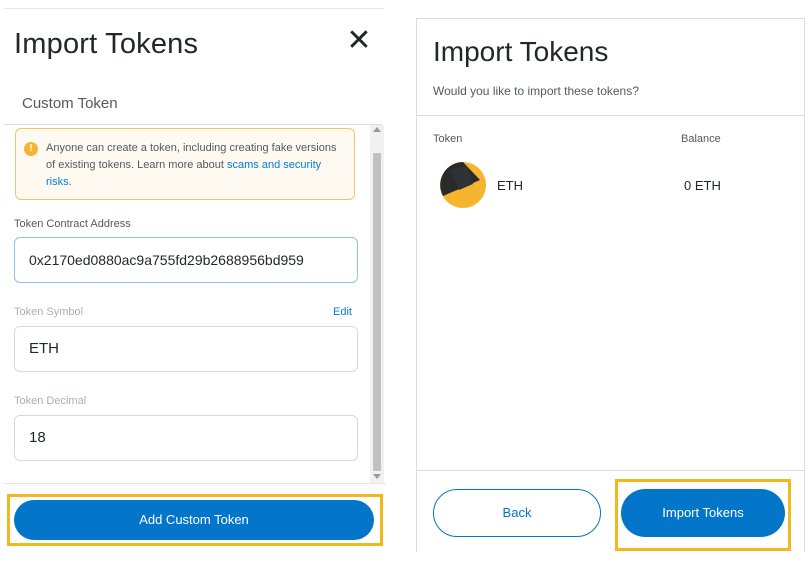  Describe the element at coordinates (186, 349) in the screenshot. I see `token-symbol-input: ETH` at that location.